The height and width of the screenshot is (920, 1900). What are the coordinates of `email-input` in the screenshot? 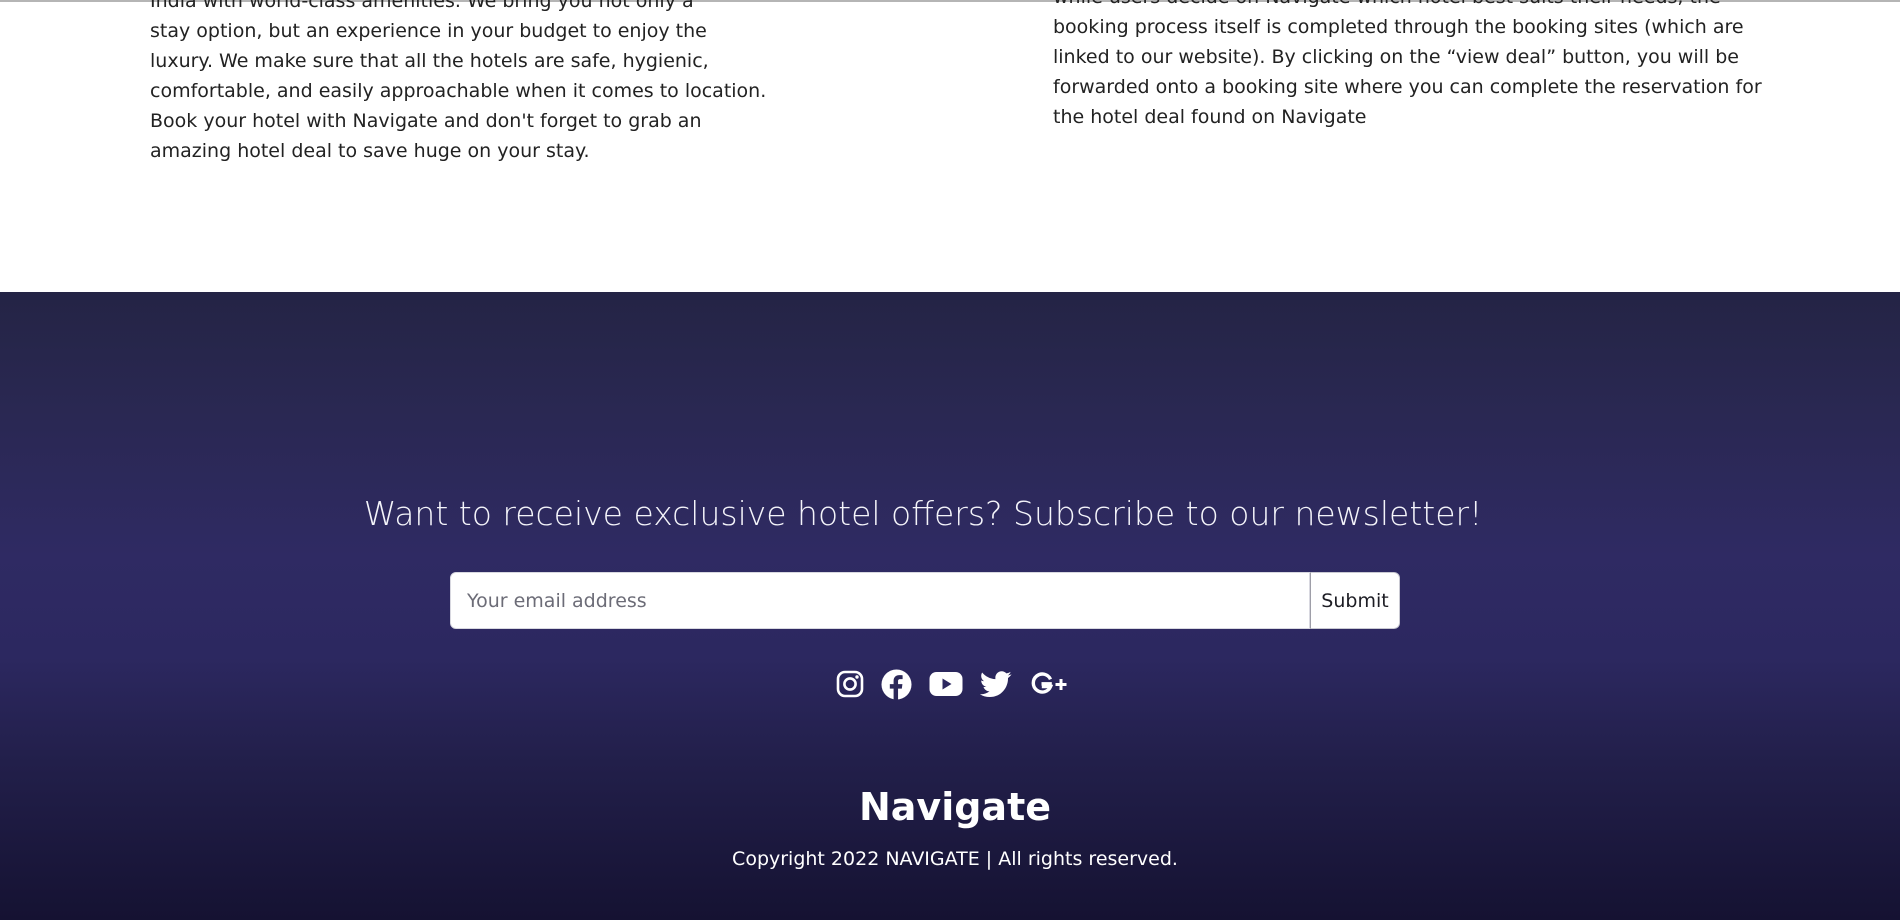 It's located at (880, 600).